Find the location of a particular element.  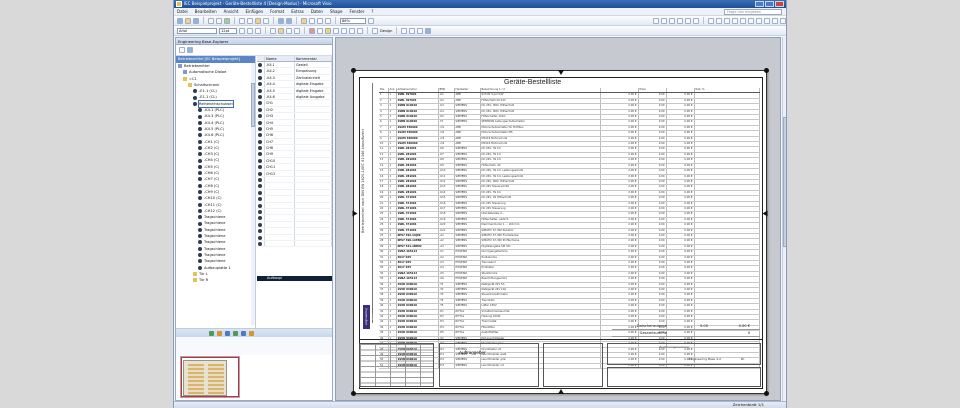

layers-icon is located at coordinates (767, 20).